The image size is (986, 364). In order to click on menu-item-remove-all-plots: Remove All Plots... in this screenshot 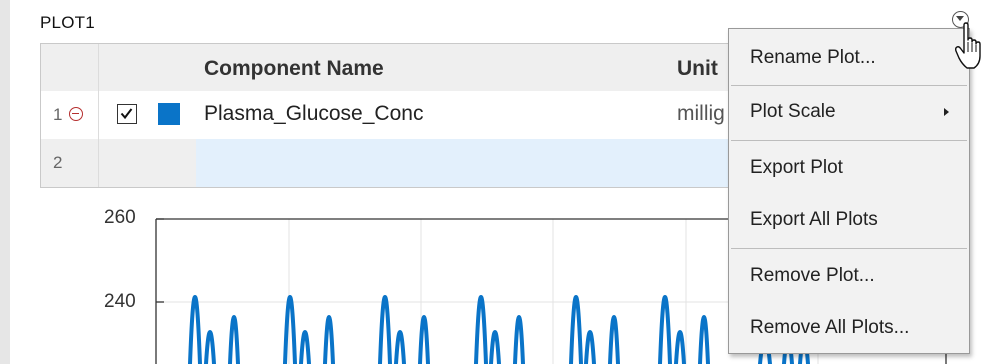, I will do `click(849, 328)`.